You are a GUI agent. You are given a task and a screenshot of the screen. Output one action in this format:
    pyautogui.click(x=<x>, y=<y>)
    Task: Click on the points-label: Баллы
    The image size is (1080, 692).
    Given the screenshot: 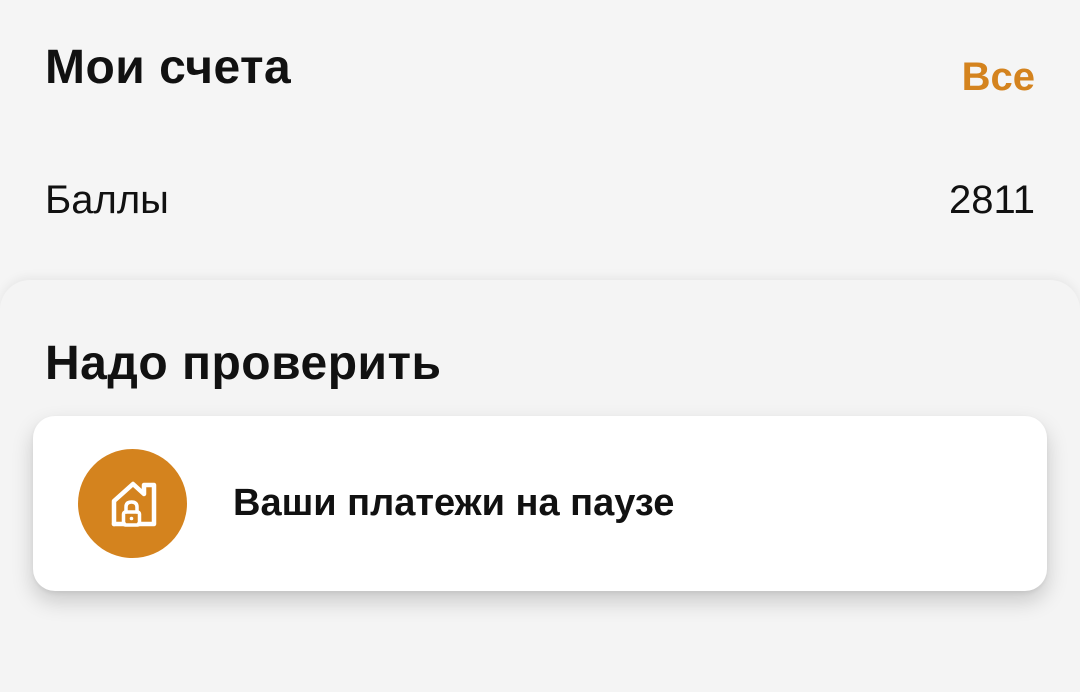 What is the action you would take?
    pyautogui.click(x=107, y=200)
    